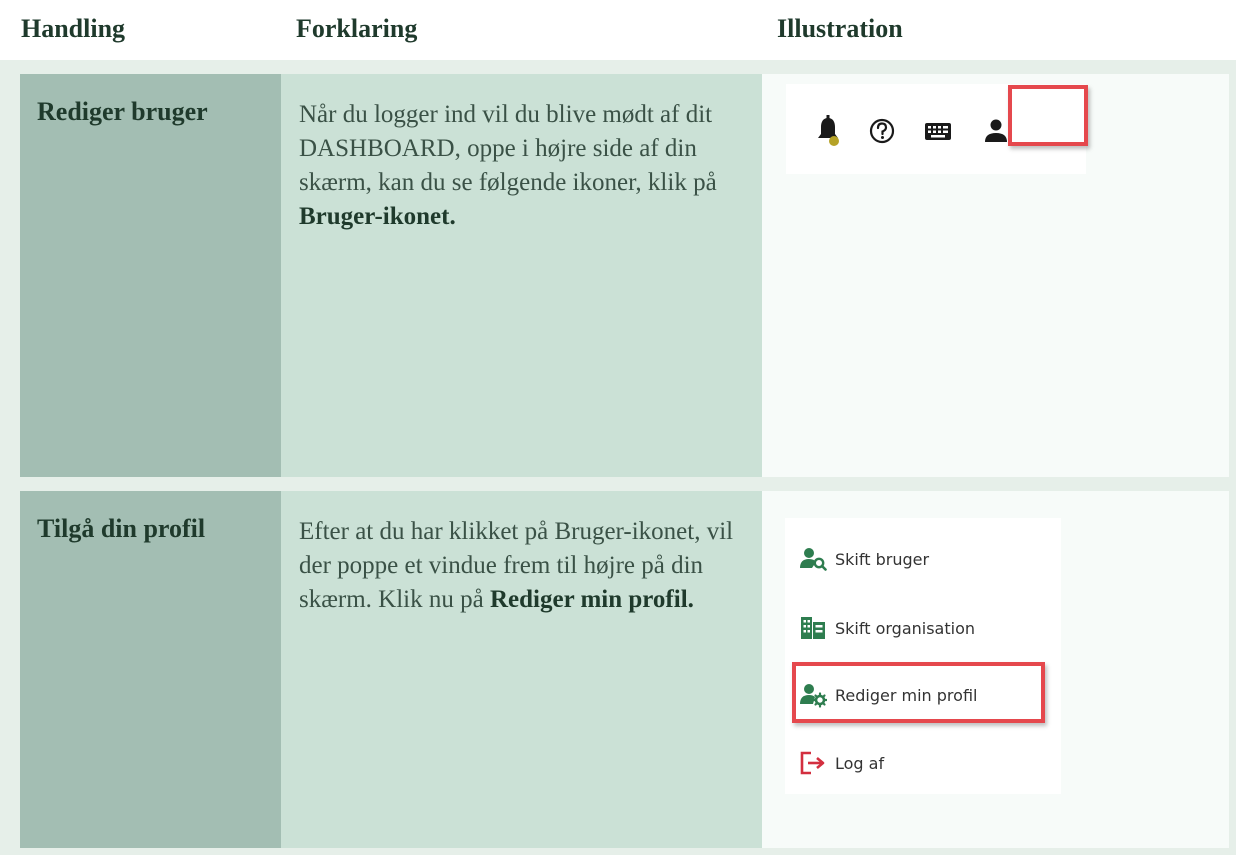 The width and height of the screenshot is (1236, 855). Describe the element at coordinates (996, 131) in the screenshot. I see `user-icon` at that location.